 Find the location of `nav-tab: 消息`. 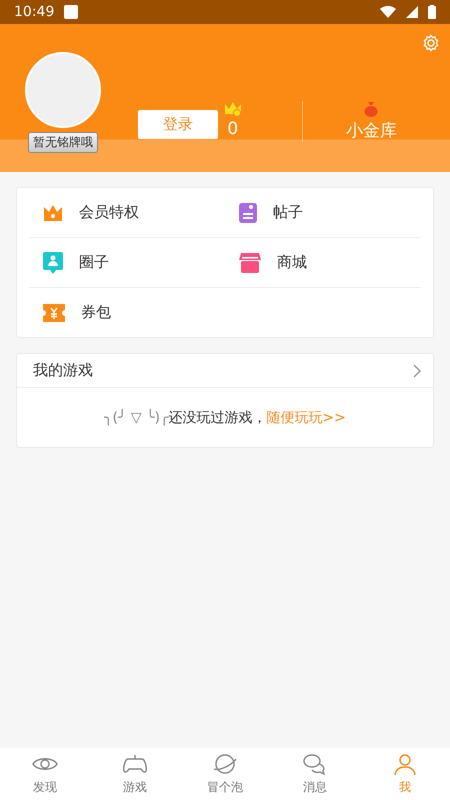

nav-tab: 消息 is located at coordinates (315, 774).